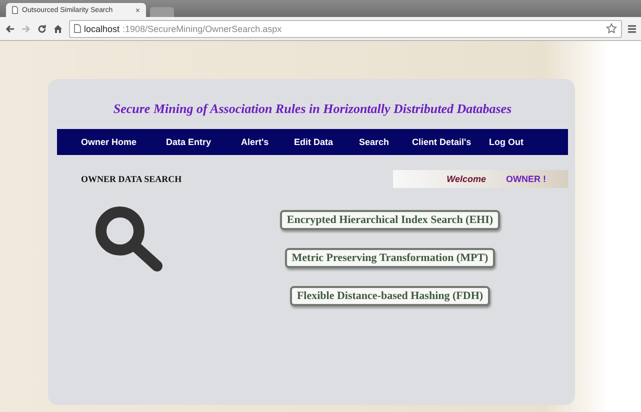 This screenshot has height=412, width=641. I want to click on address-field: localhost :1908/SecureMining/OwnerSearch.aspx, so click(345, 29).